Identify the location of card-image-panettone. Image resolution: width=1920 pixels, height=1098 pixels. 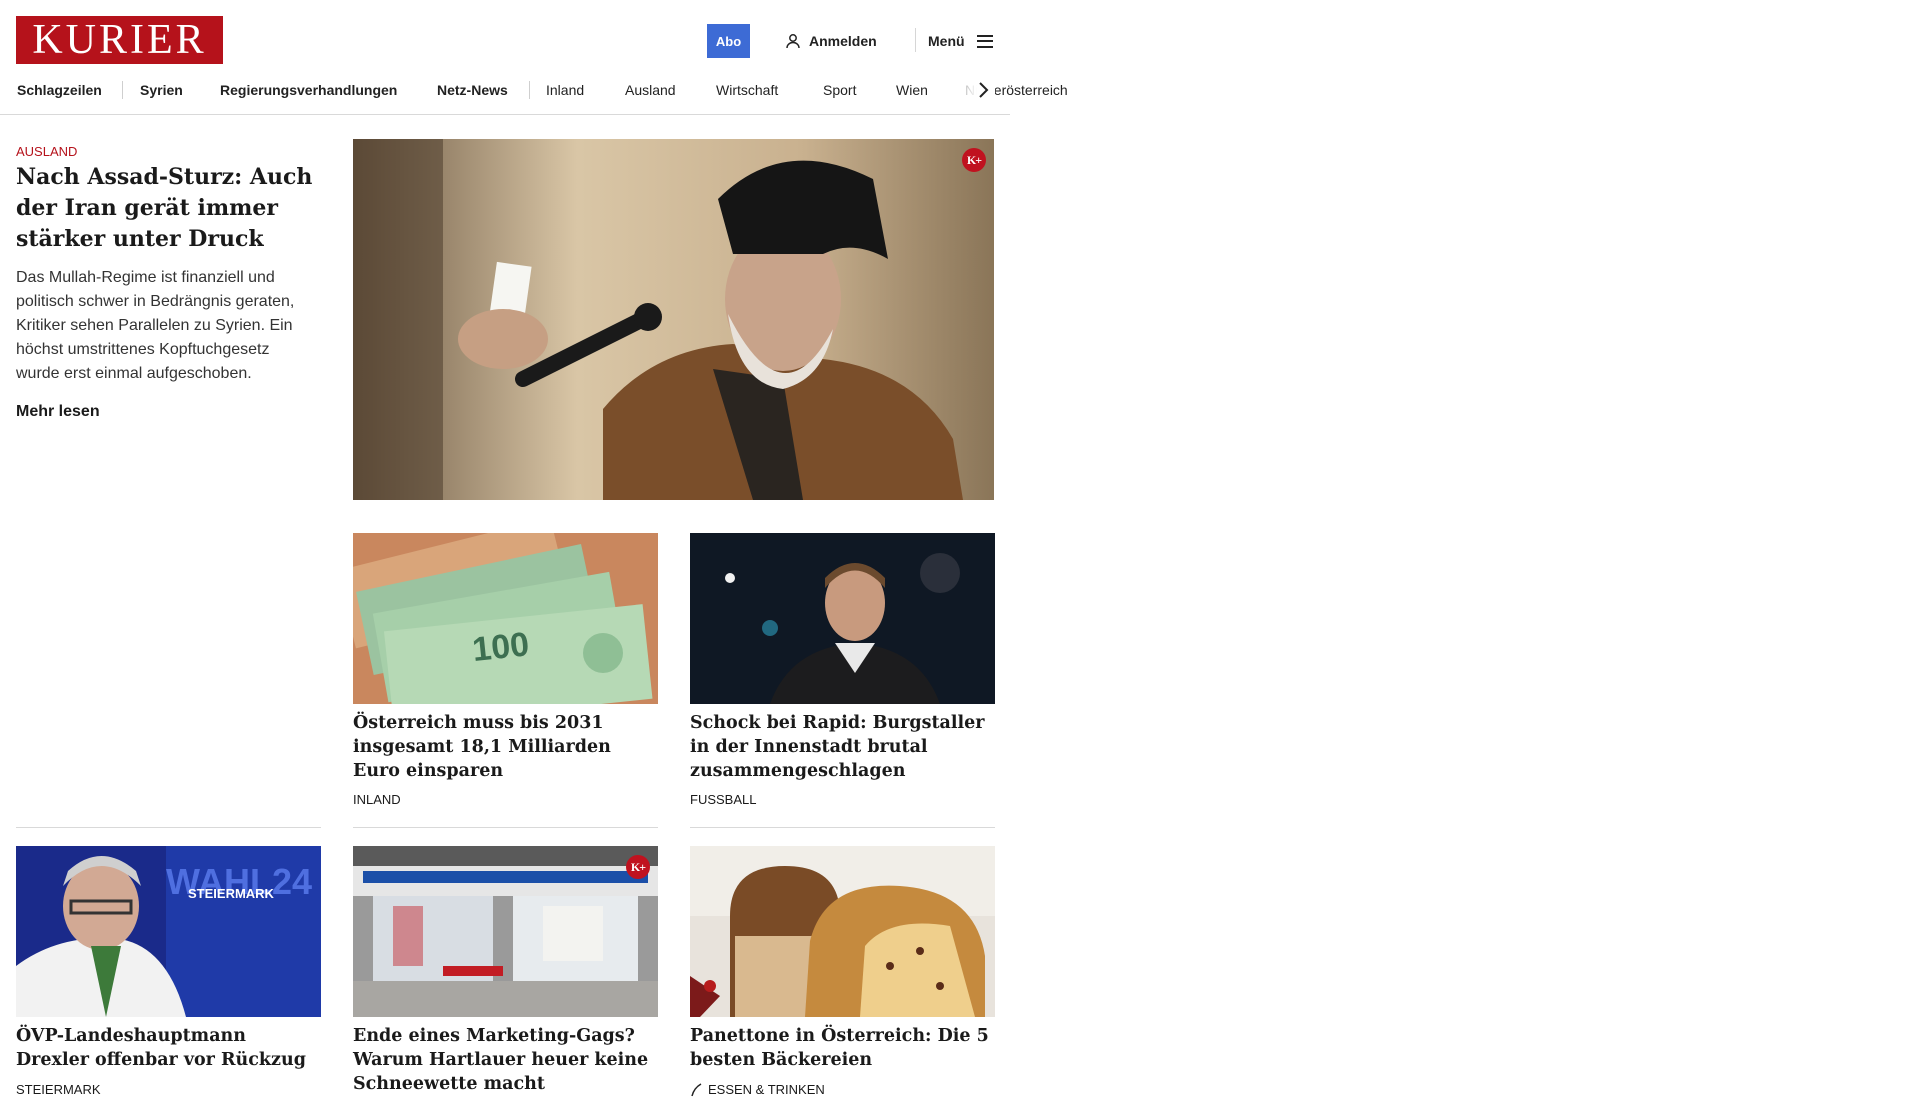
(842, 931).